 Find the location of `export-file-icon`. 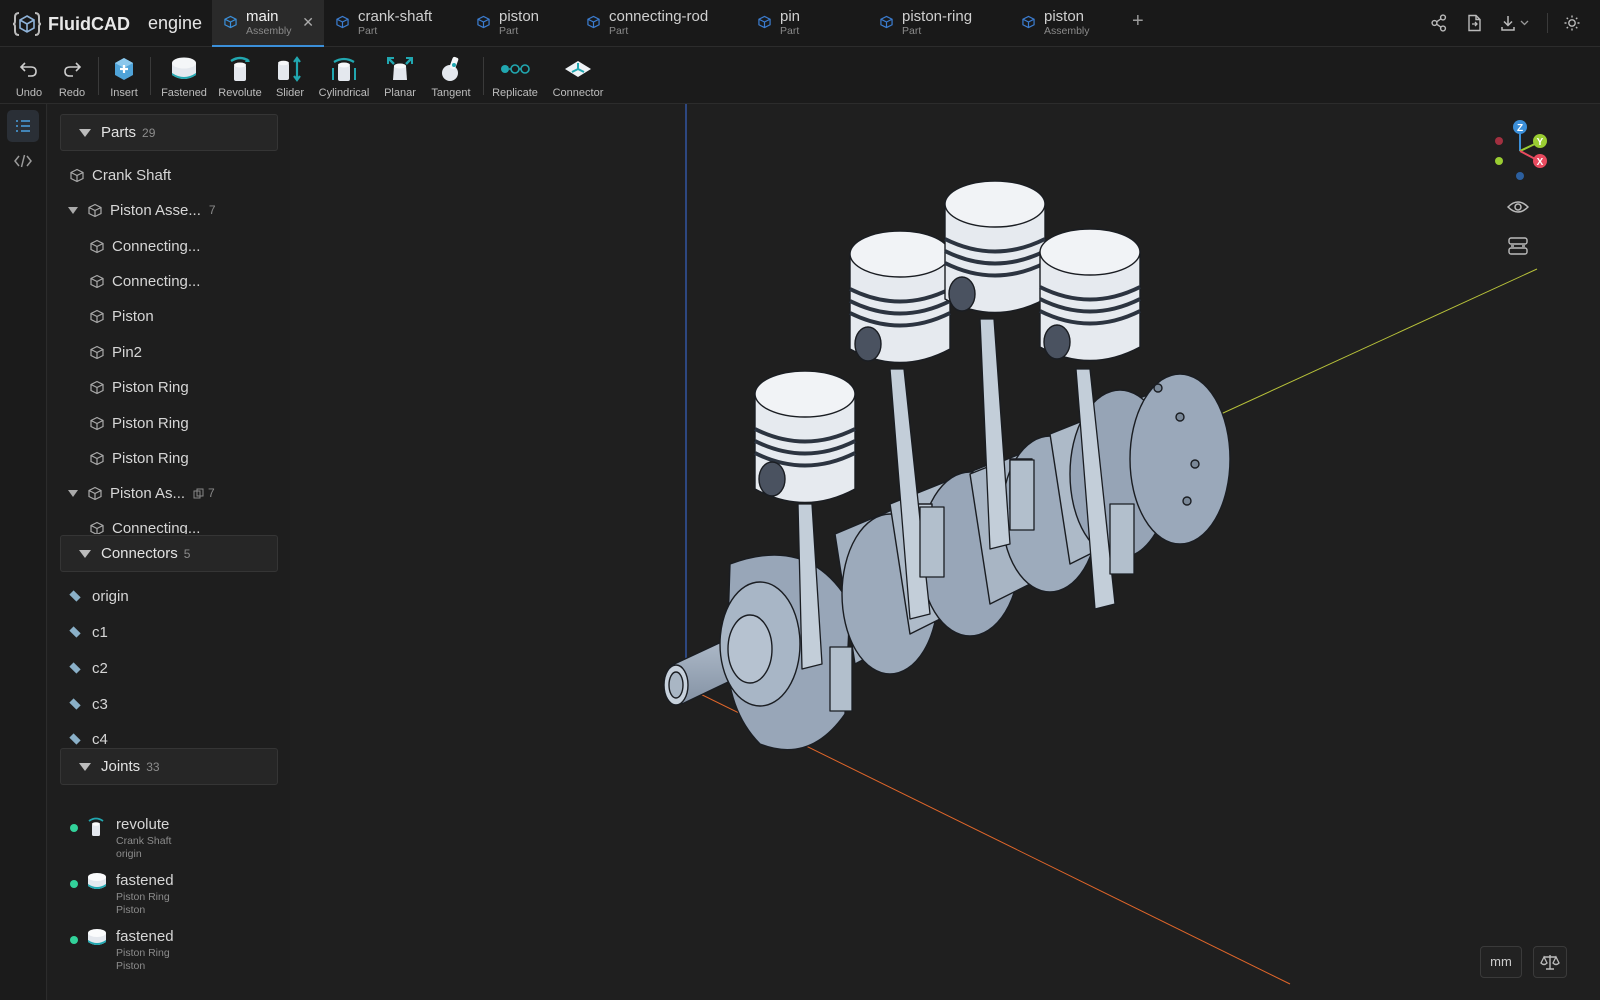

export-file-icon is located at coordinates (1474, 23).